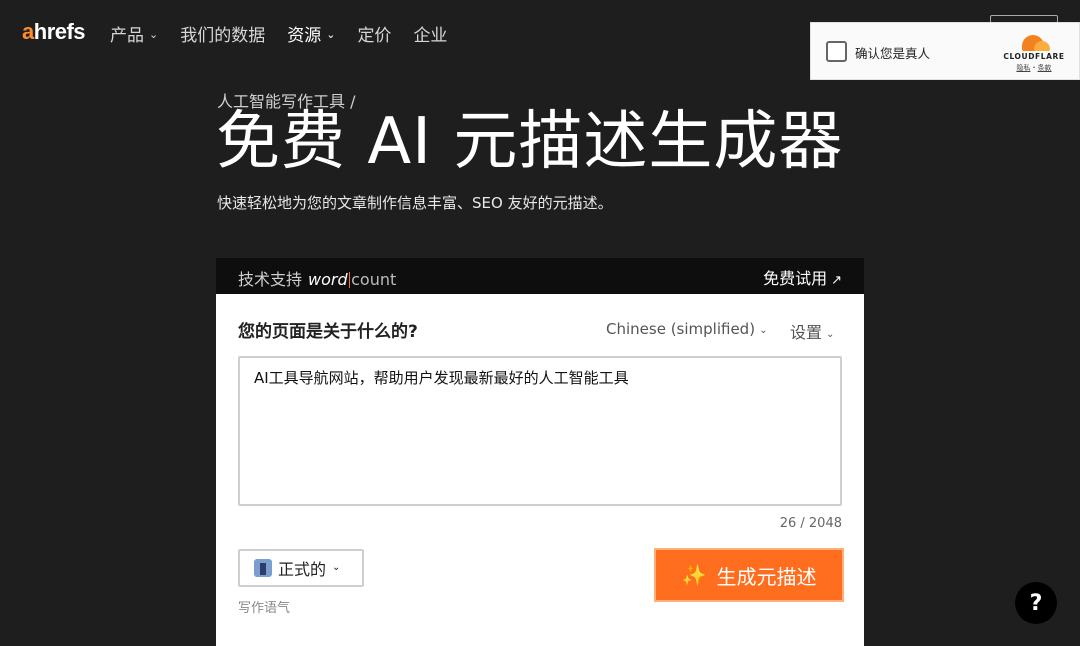 The width and height of the screenshot is (1080, 646). What do you see at coordinates (812, 331) in the screenshot?
I see `settings-dropdown: 设置 ⌄` at bounding box center [812, 331].